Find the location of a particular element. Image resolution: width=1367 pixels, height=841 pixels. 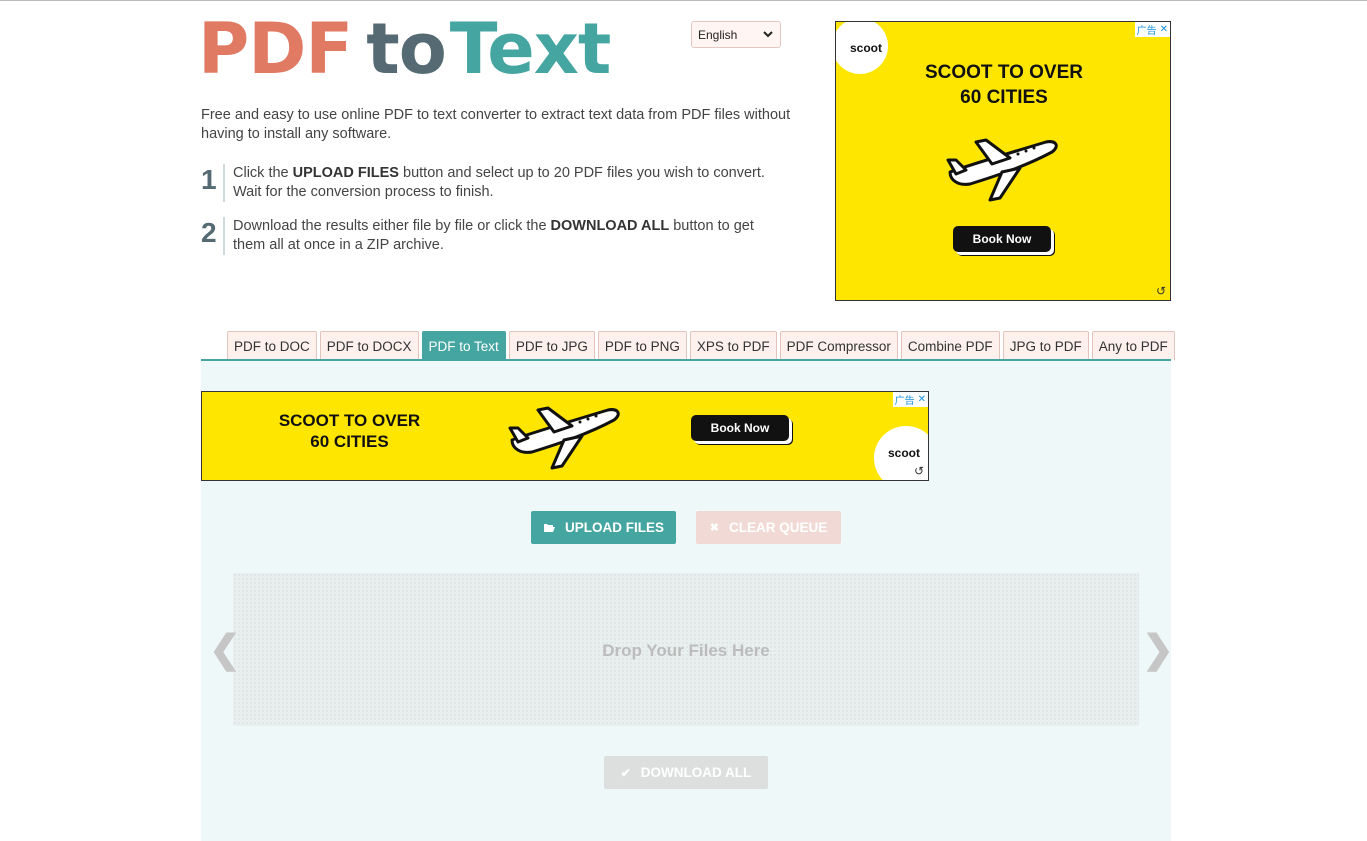

check-icon: ✔ is located at coordinates (625, 772).